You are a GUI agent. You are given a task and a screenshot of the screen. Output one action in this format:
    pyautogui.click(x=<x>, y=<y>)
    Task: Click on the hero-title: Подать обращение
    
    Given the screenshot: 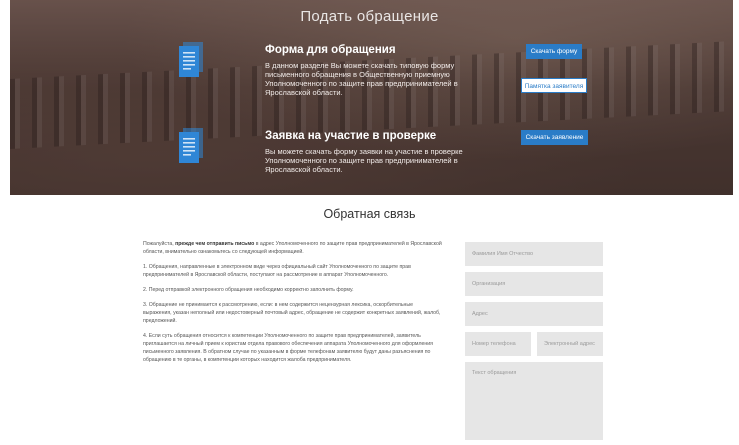 What is the action you would take?
    pyautogui.click(x=369, y=16)
    